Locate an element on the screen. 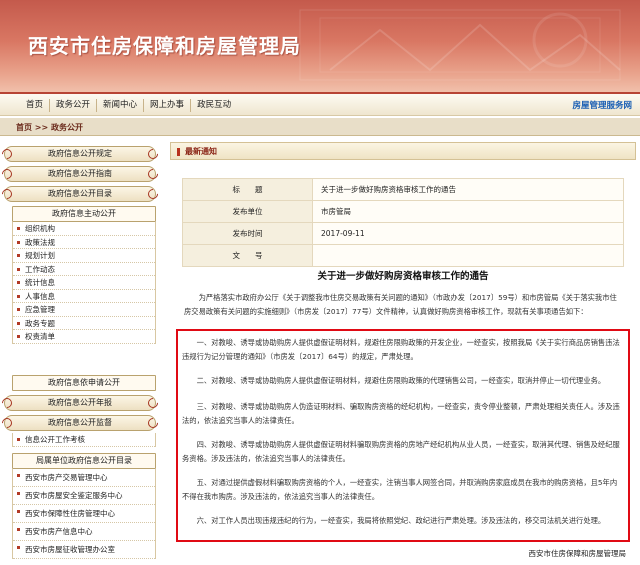 Image resolution: width=640 pixels, height=565 pixels. sidebar-item-on-request: 政府信息依申请公开 is located at coordinates (84, 383).